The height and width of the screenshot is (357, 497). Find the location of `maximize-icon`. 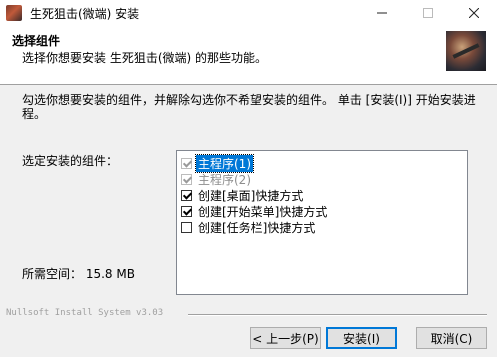

maximize-icon is located at coordinates (428, 13).